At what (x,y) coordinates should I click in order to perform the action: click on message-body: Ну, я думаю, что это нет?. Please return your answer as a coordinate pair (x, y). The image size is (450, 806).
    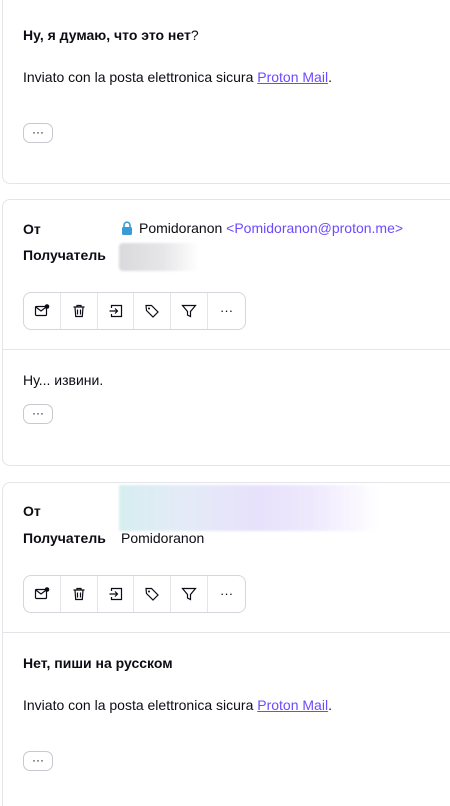
    Looking at the image, I should click on (111, 35).